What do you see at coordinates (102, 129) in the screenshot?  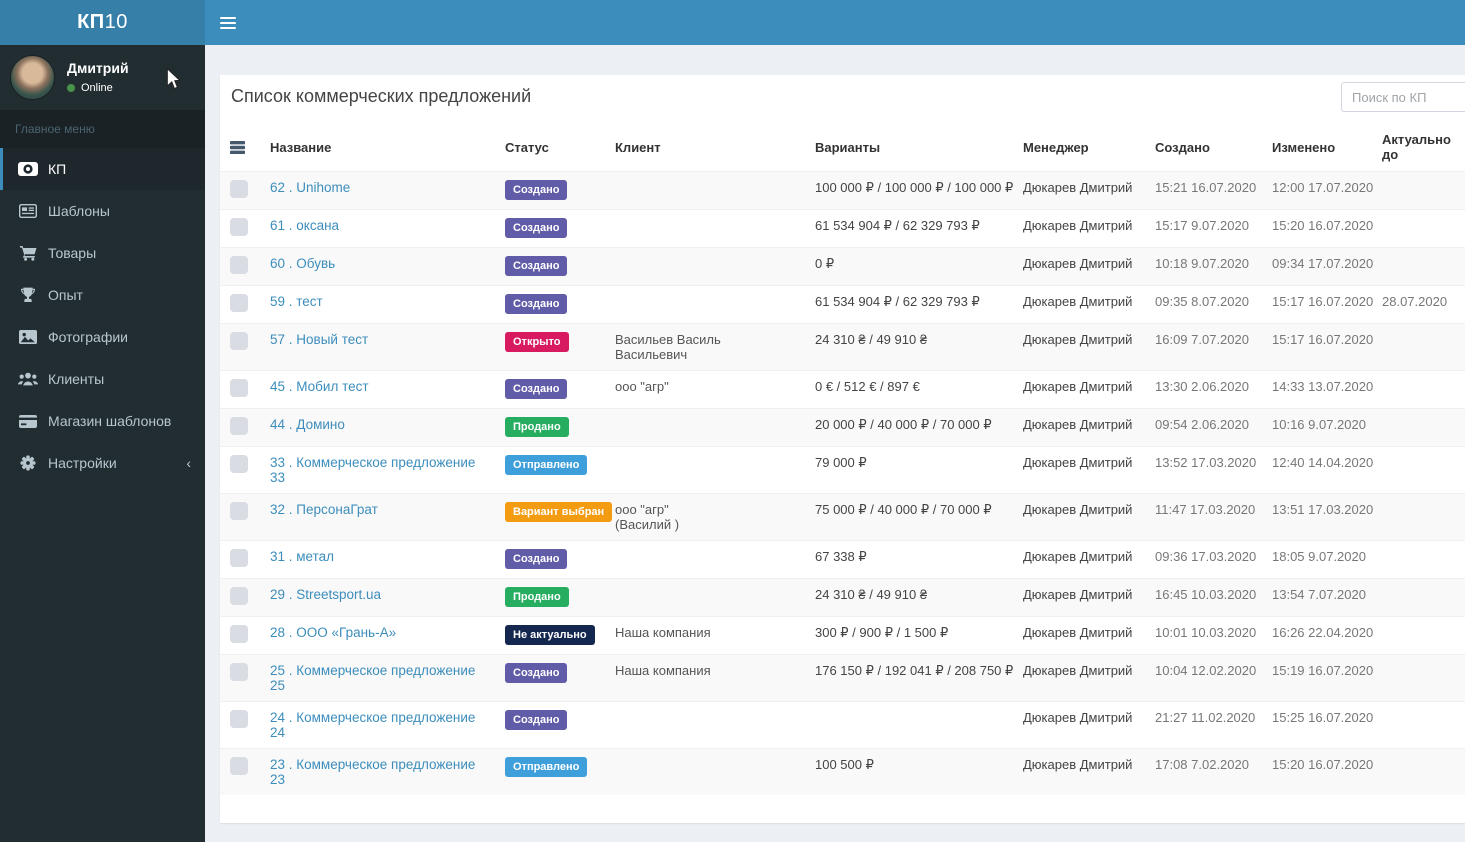 I see `sidebar-section-header: Главное меню` at bounding box center [102, 129].